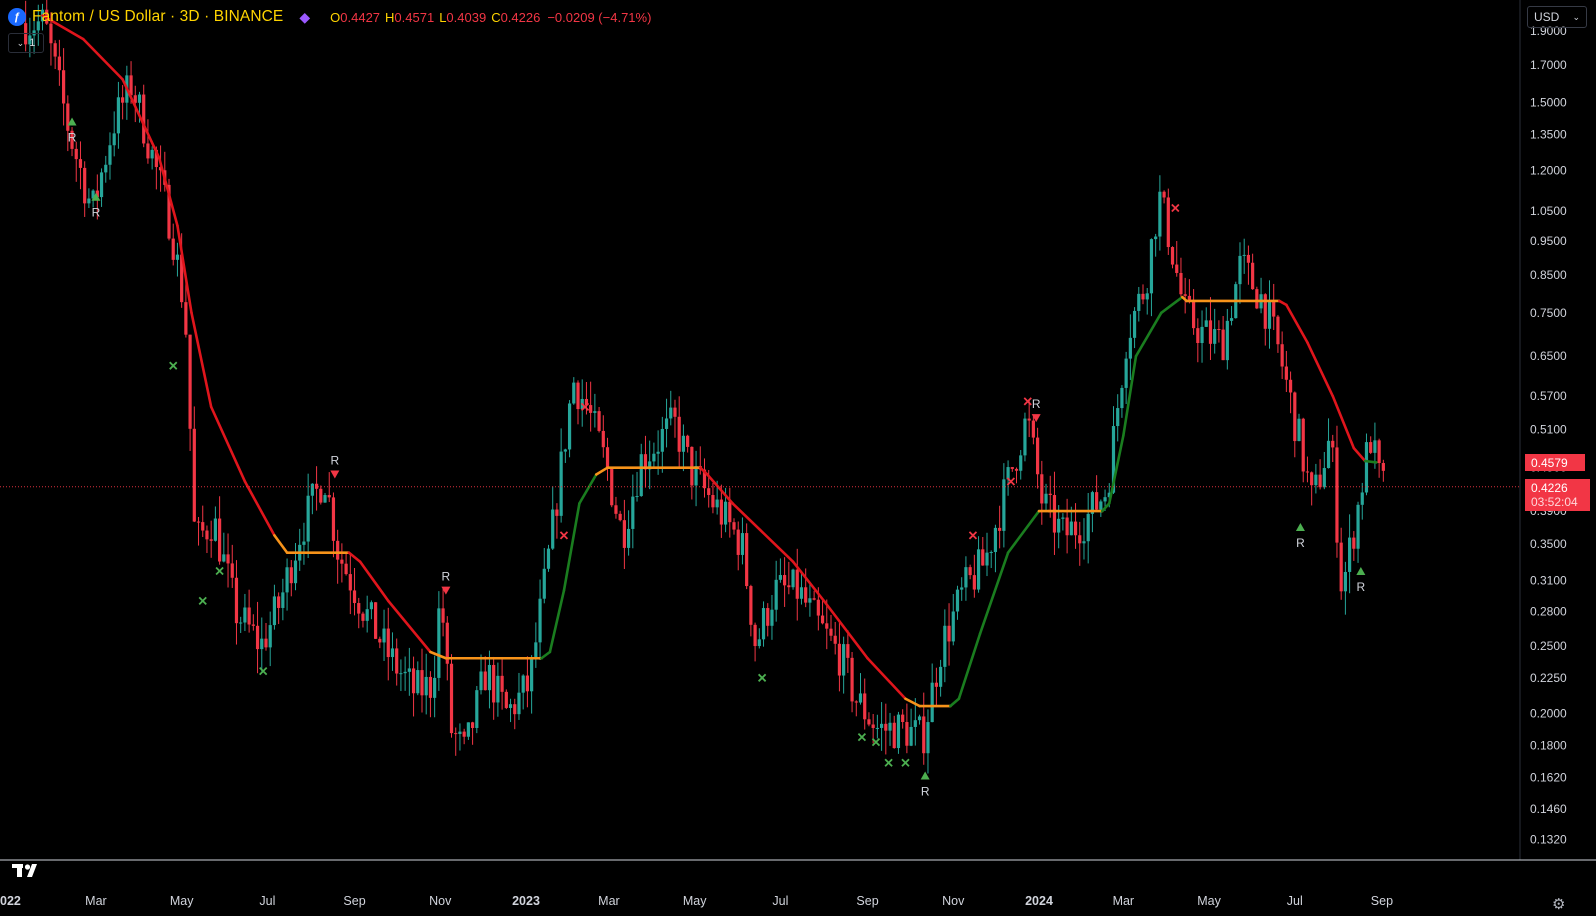  What do you see at coordinates (1295, 901) in the screenshot?
I see `x-tick-label: Jul` at bounding box center [1295, 901].